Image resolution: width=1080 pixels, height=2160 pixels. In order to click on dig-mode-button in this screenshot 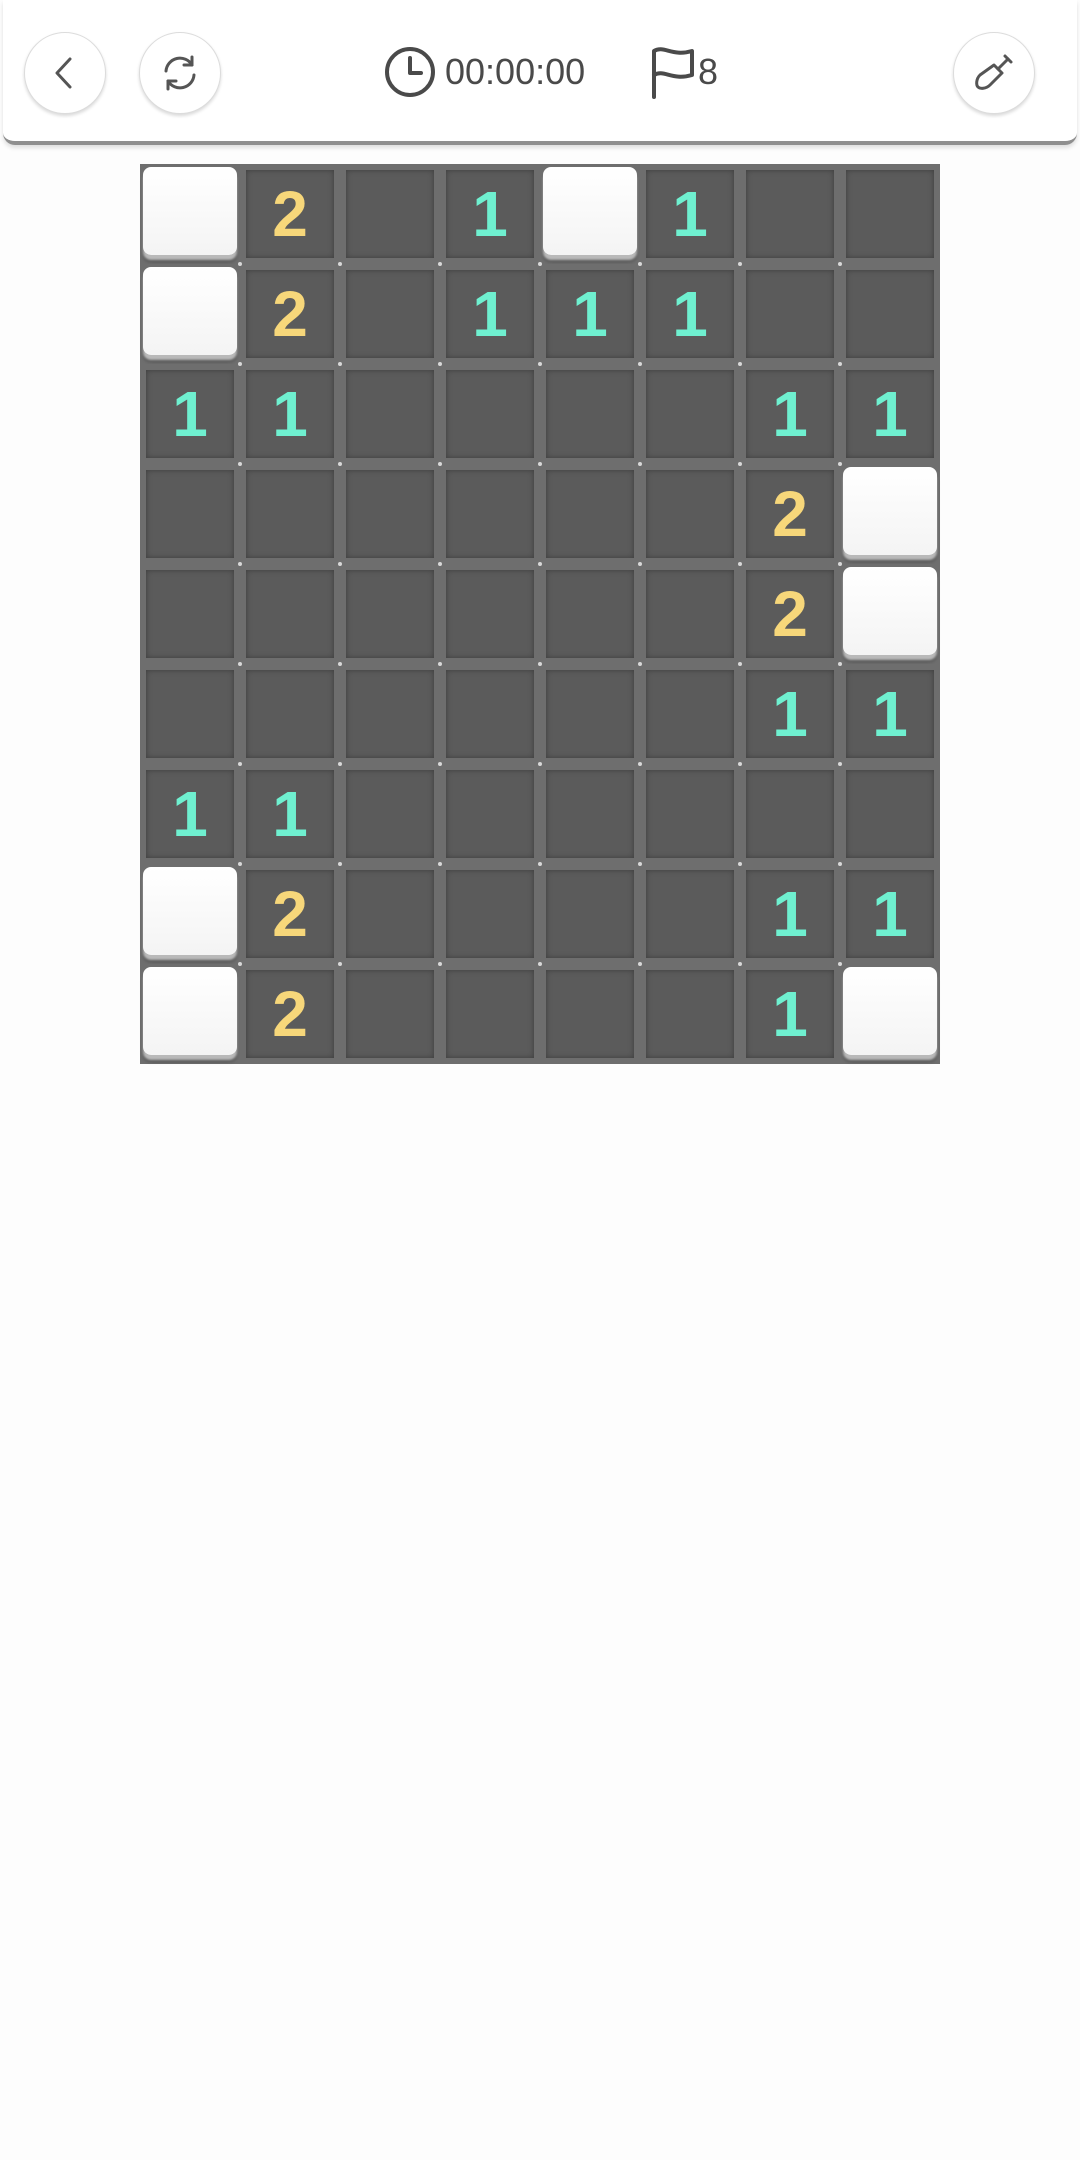, I will do `click(994, 73)`.